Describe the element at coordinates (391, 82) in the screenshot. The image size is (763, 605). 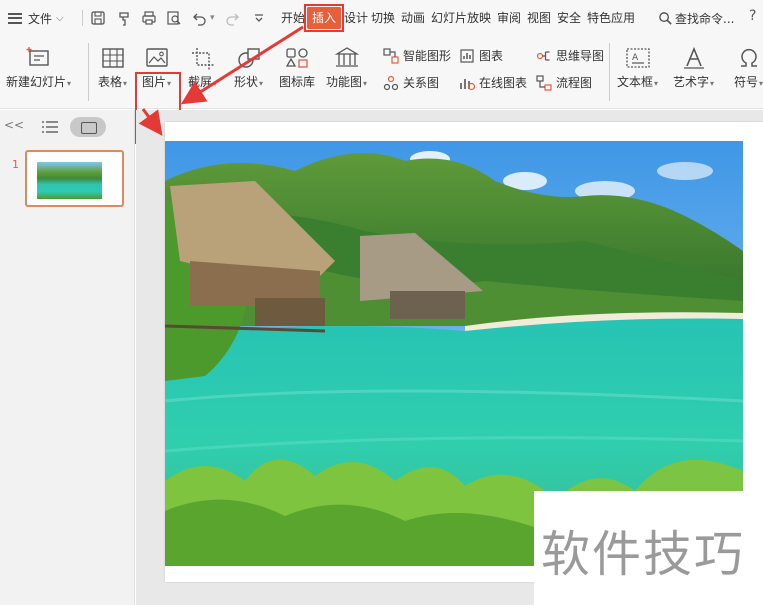
I see `relation-chart-icon` at that location.